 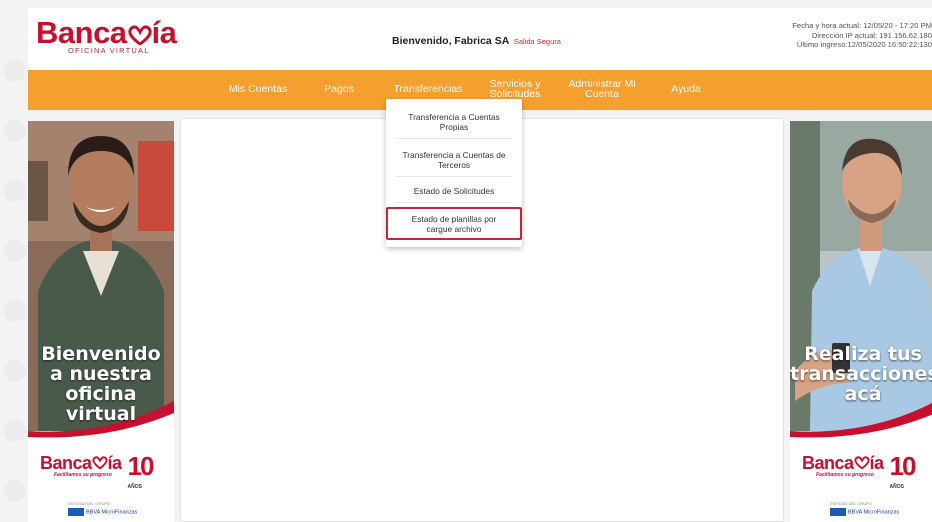 What do you see at coordinates (602, 94) in the screenshot?
I see `nav-administrar-label-2: Cuenta` at bounding box center [602, 94].